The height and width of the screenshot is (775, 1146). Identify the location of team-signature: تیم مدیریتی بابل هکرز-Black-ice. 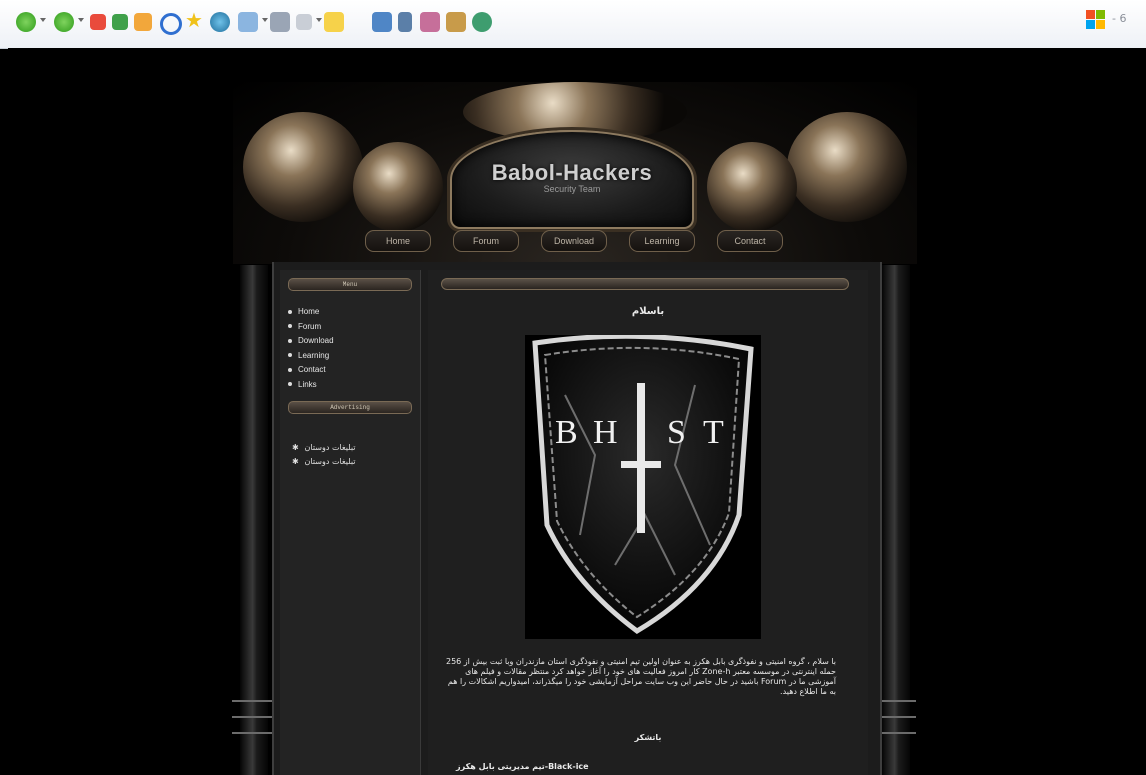
(522, 766).